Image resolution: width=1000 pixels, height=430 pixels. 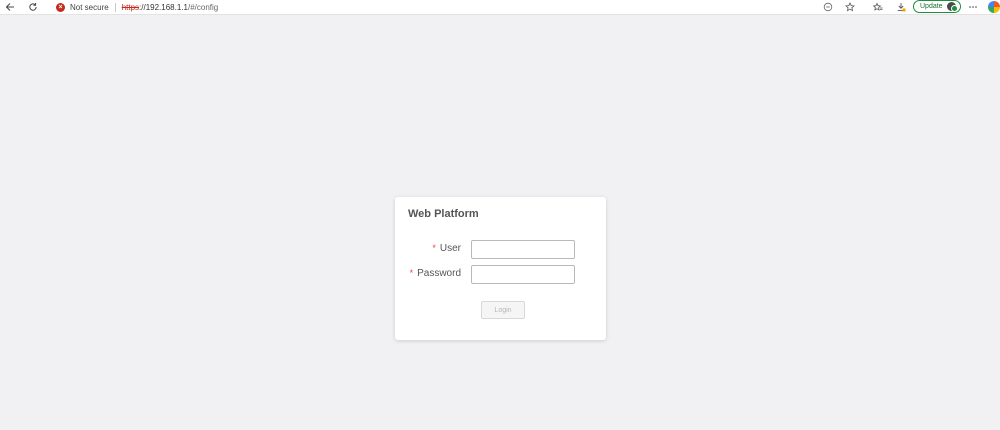 I want to click on more-icon, so click(x=973, y=7).